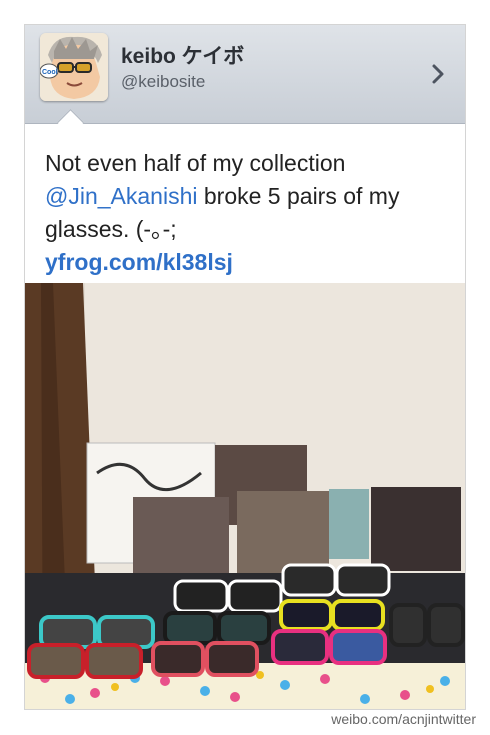 The height and width of the screenshot is (735, 490). What do you see at coordinates (245, 74) in the screenshot?
I see `user-header: Cool keibo ケイボ @keibosite` at bounding box center [245, 74].